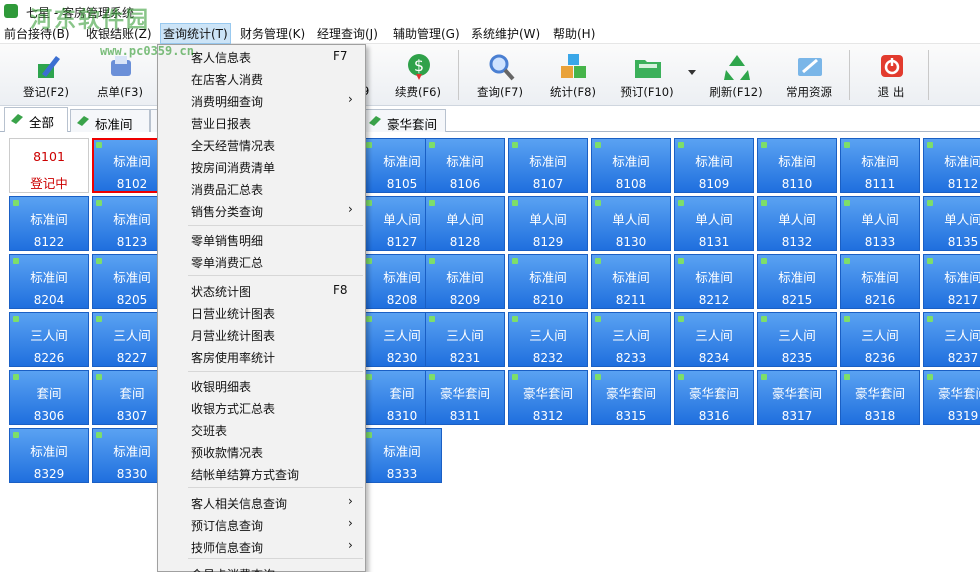  Describe the element at coordinates (261, 503) in the screenshot. I see `dropdown-menu-item: 客人相关信息查询 ›` at that location.